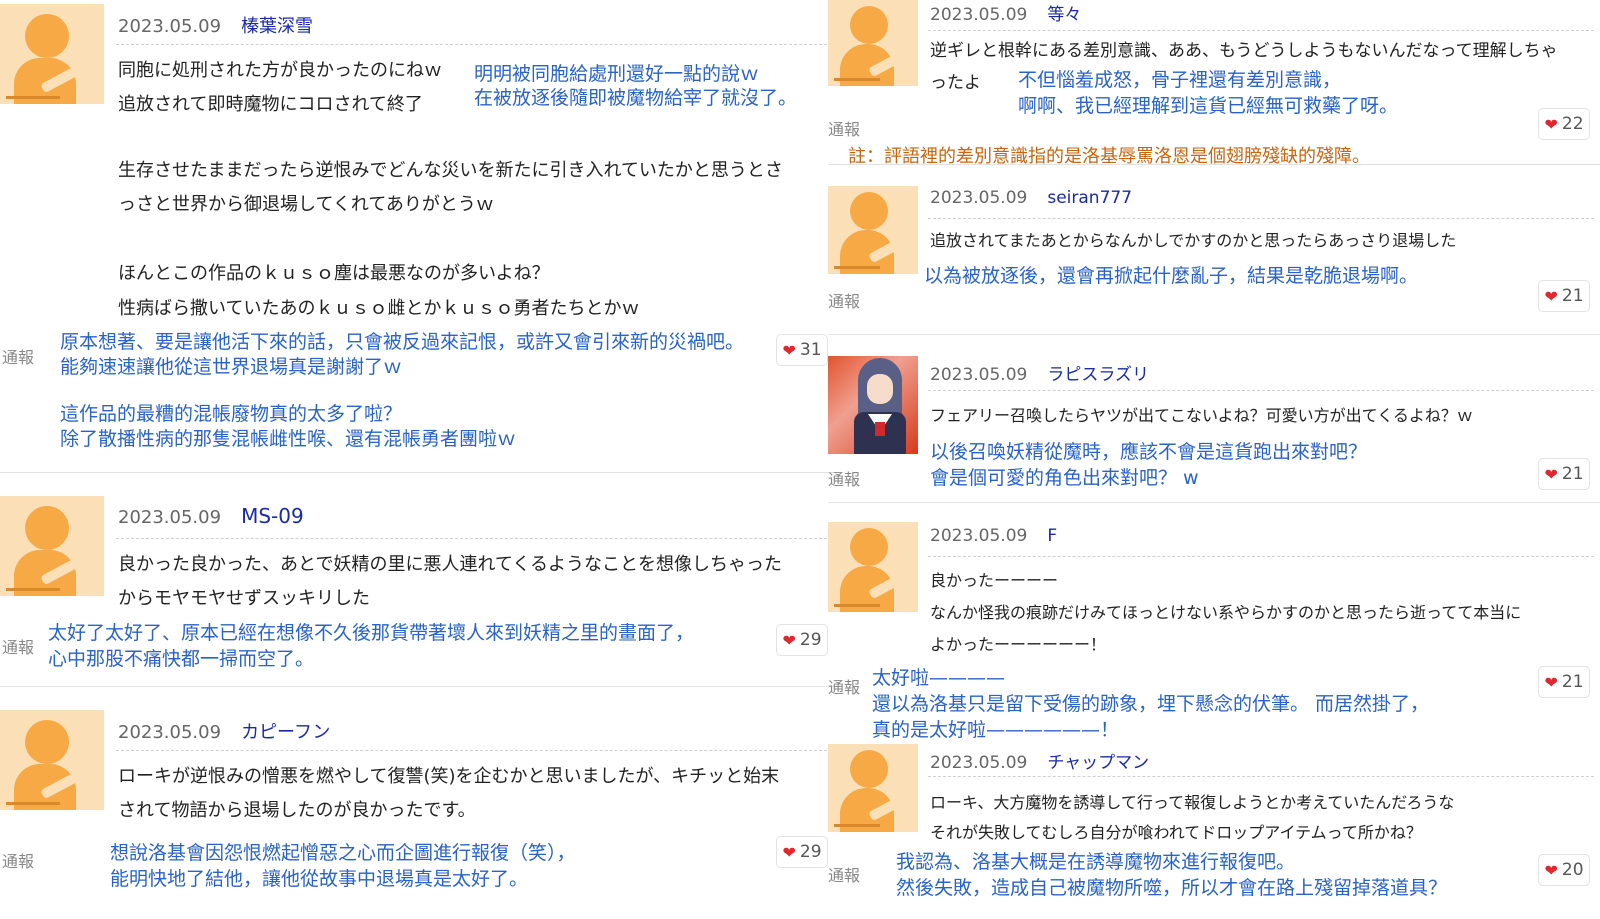 This screenshot has width=1600, height=919. Describe the element at coordinates (1180, 80) in the screenshot. I see `translation-line: 不但惱羞成怒，骨子裡還有差別意識，` at that location.